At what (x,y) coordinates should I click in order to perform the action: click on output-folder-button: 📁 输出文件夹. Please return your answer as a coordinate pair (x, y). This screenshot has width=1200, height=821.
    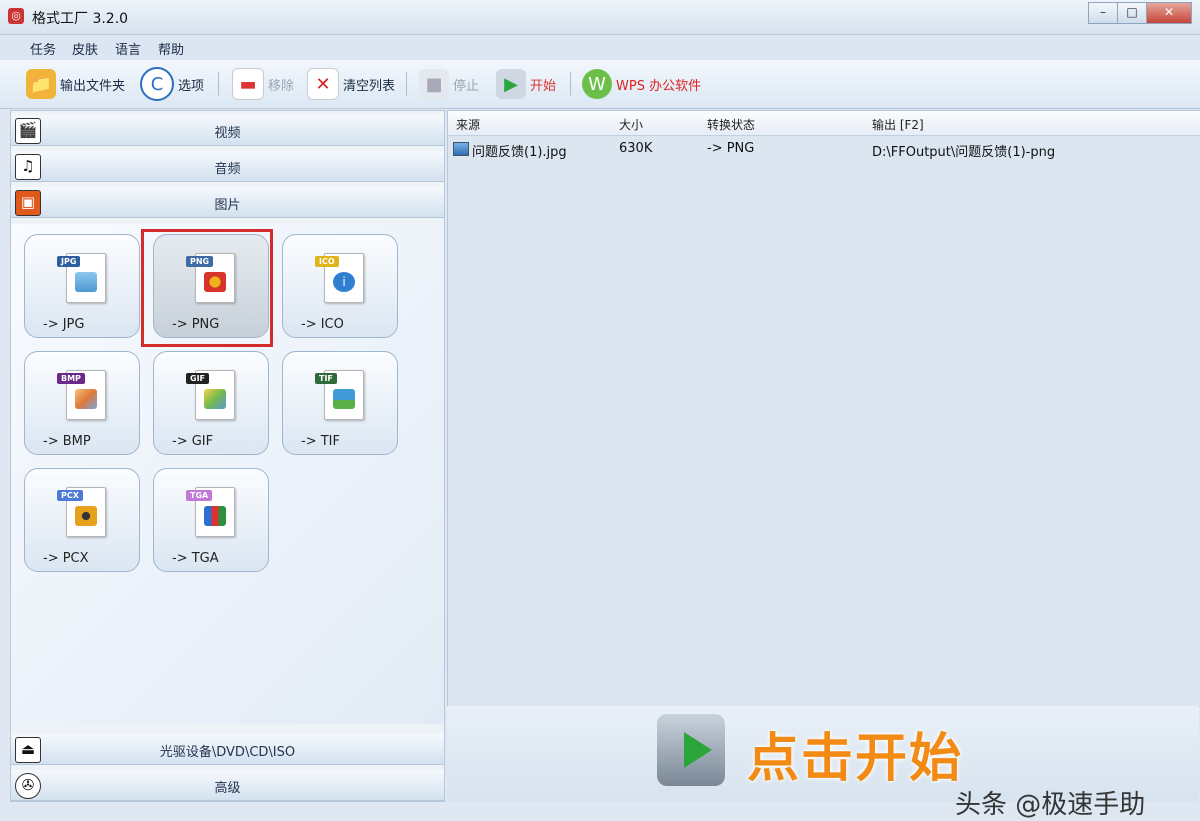
    Looking at the image, I should click on (75, 84).